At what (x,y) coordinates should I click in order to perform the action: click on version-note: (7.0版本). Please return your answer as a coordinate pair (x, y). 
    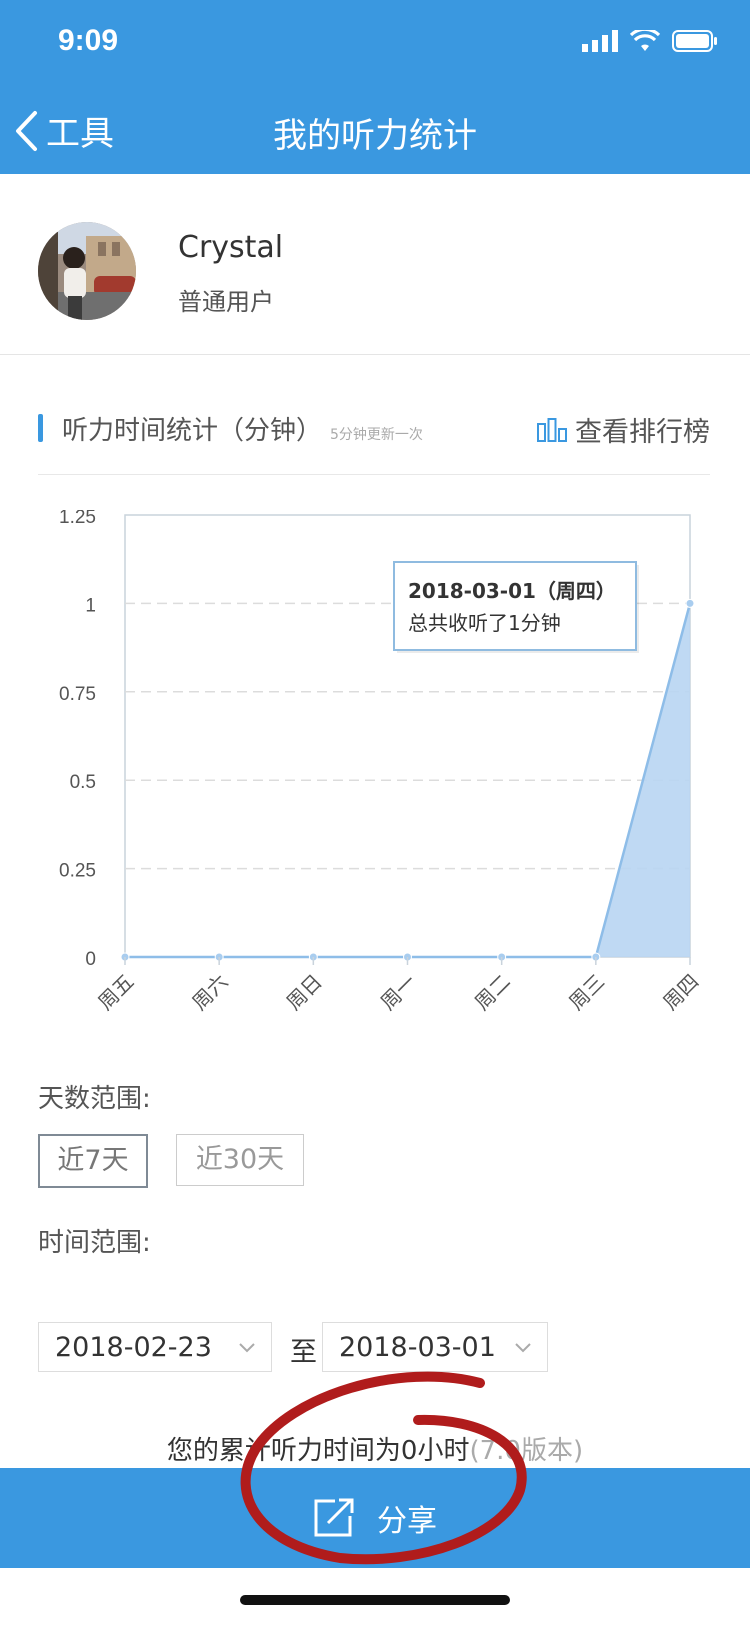
    Looking at the image, I should click on (526, 1451).